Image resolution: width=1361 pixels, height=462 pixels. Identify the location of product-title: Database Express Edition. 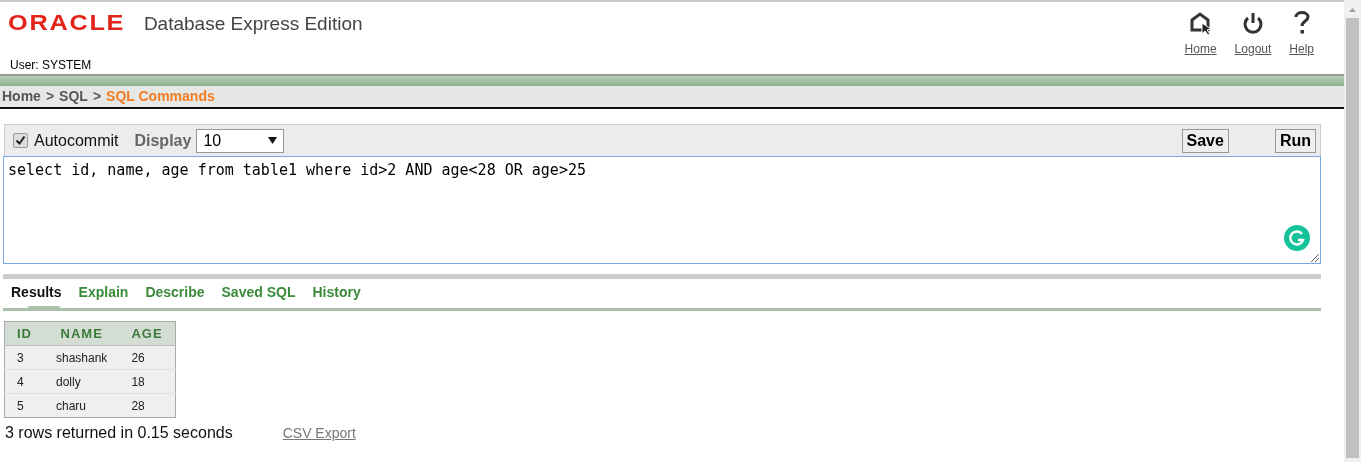
(253, 24).